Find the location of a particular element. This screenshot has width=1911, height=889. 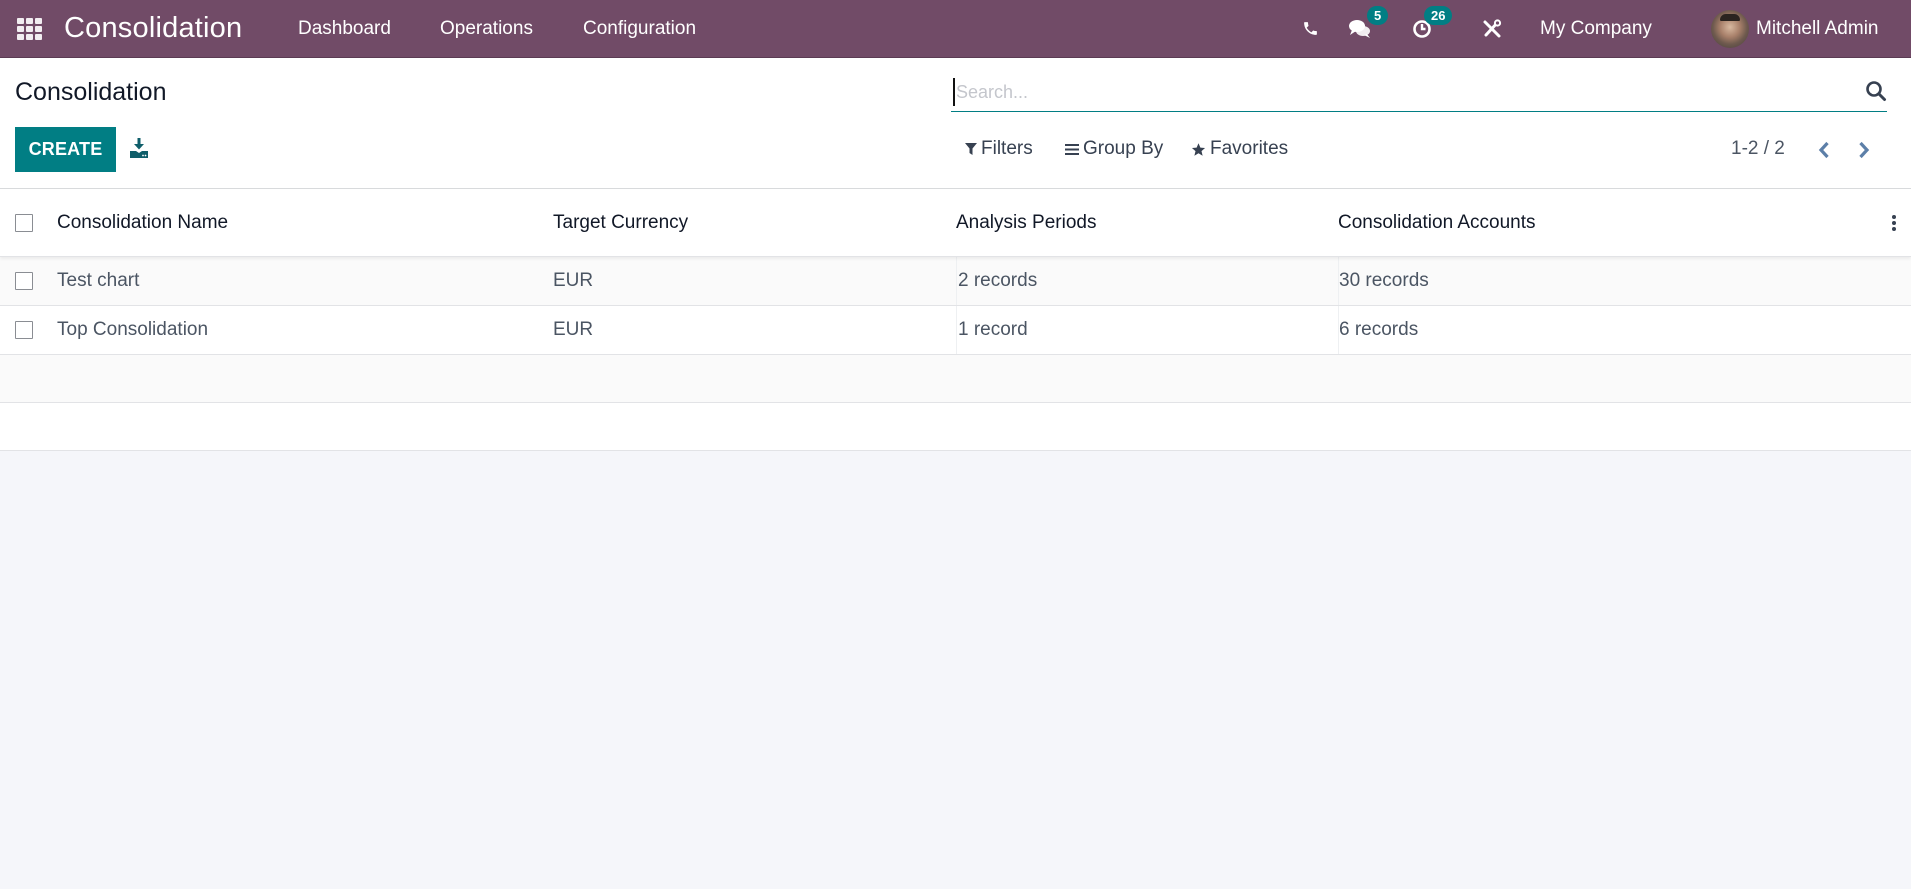

pager-value: 1-2 / 2 is located at coordinates (1758, 149).